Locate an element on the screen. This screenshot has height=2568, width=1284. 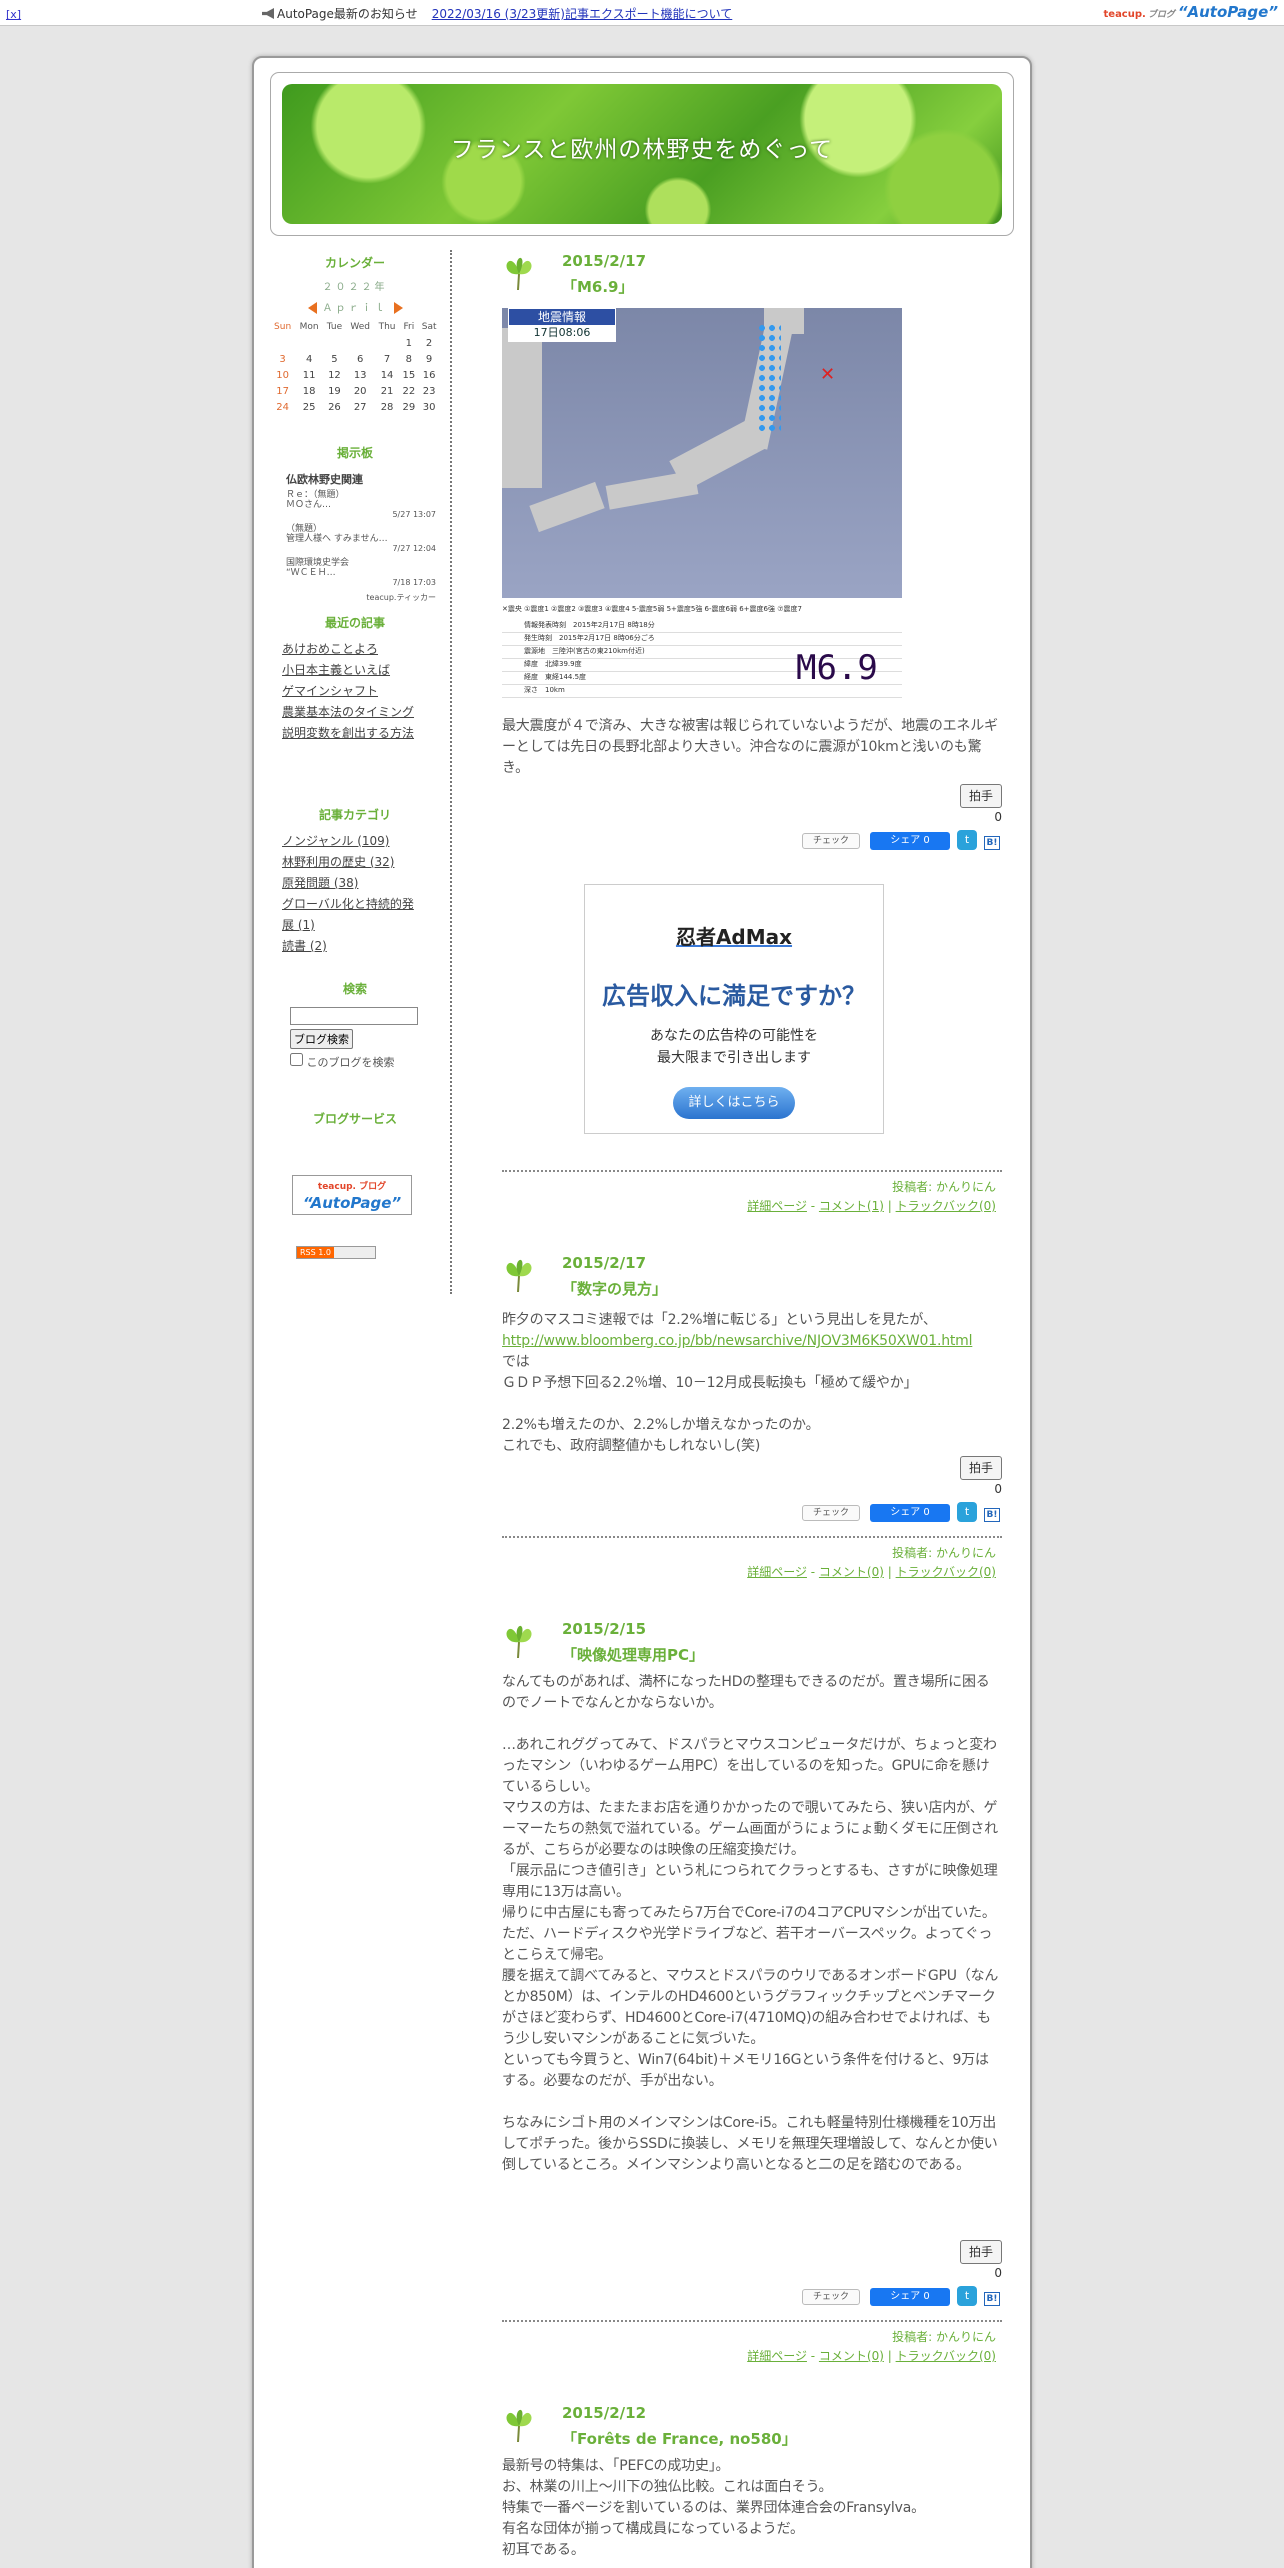
post-title: 「数字の見方」 is located at coordinates (614, 1288).